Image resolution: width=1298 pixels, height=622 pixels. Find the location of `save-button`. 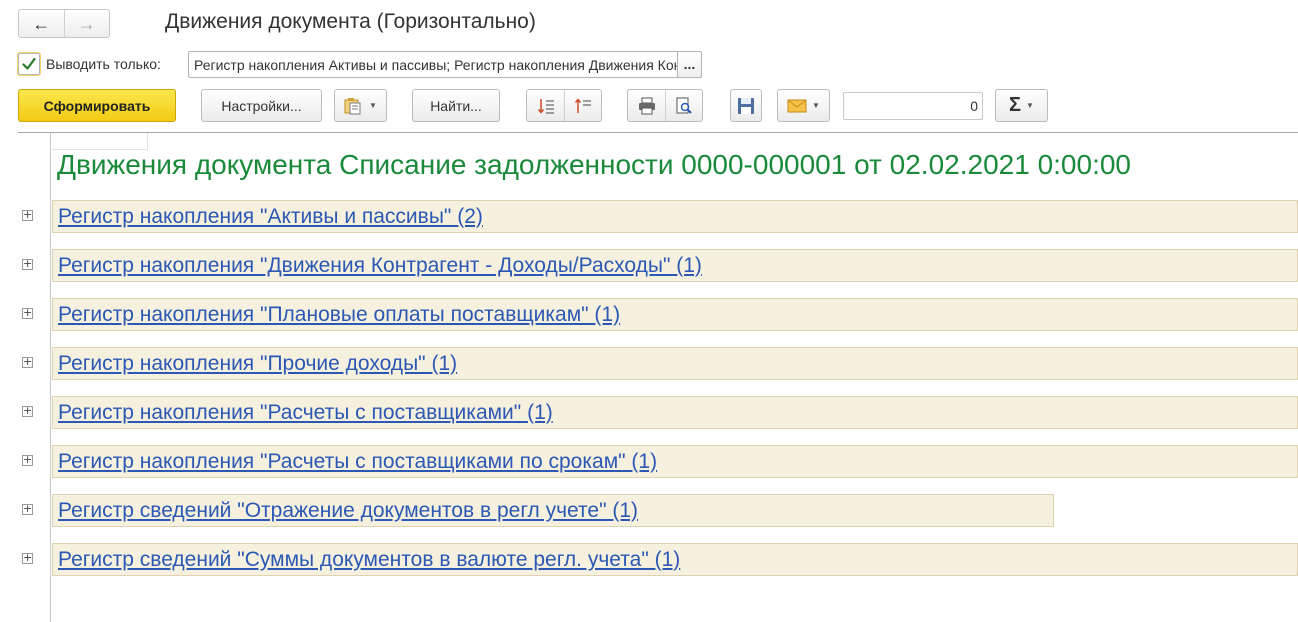

save-button is located at coordinates (746, 105).